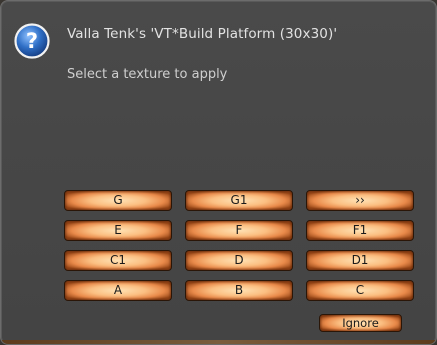  I want to click on texture-button-g: G, so click(118, 200).